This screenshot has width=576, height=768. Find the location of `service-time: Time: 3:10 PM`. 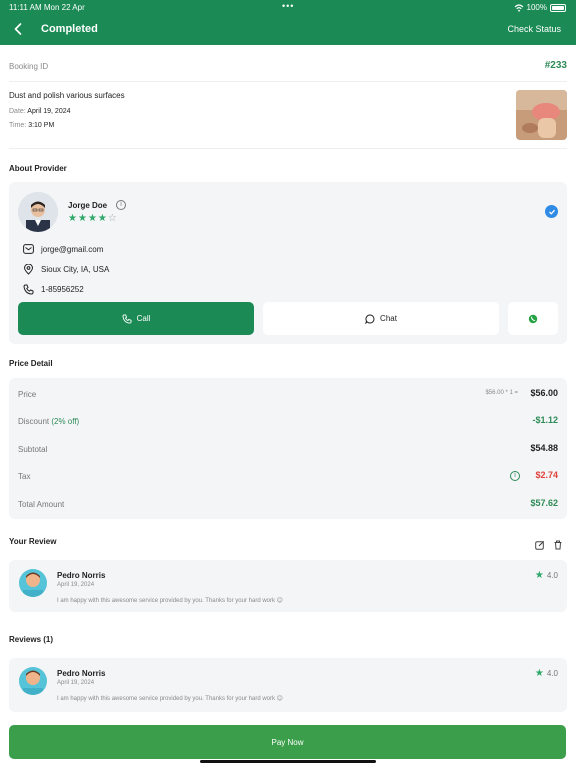

service-time: Time: 3:10 PM is located at coordinates (31, 125).